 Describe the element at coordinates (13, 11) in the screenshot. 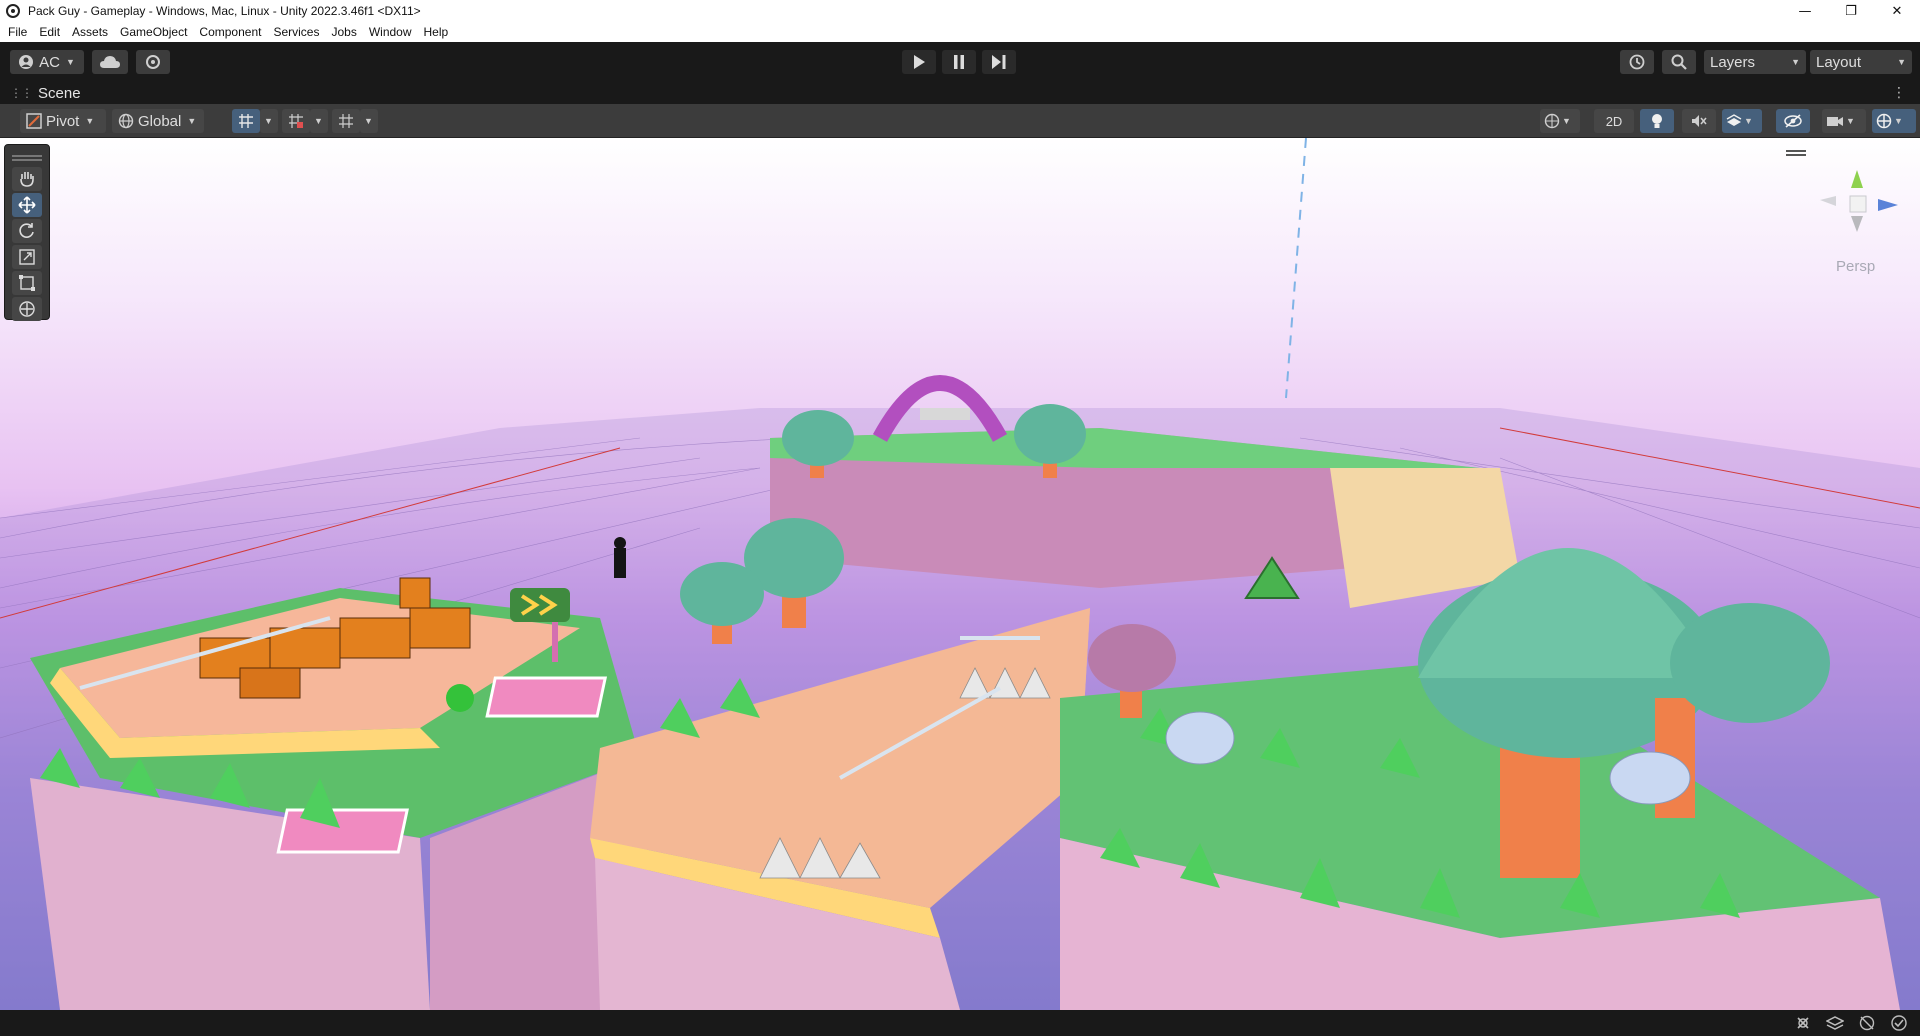

I see `unity-logo-icon` at that location.